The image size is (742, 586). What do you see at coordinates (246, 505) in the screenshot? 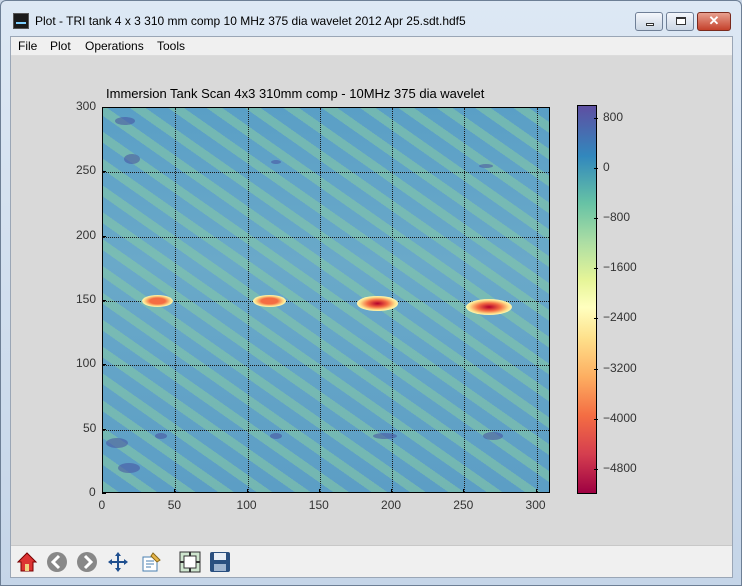
I see `x-tick-label: 100` at bounding box center [246, 505].